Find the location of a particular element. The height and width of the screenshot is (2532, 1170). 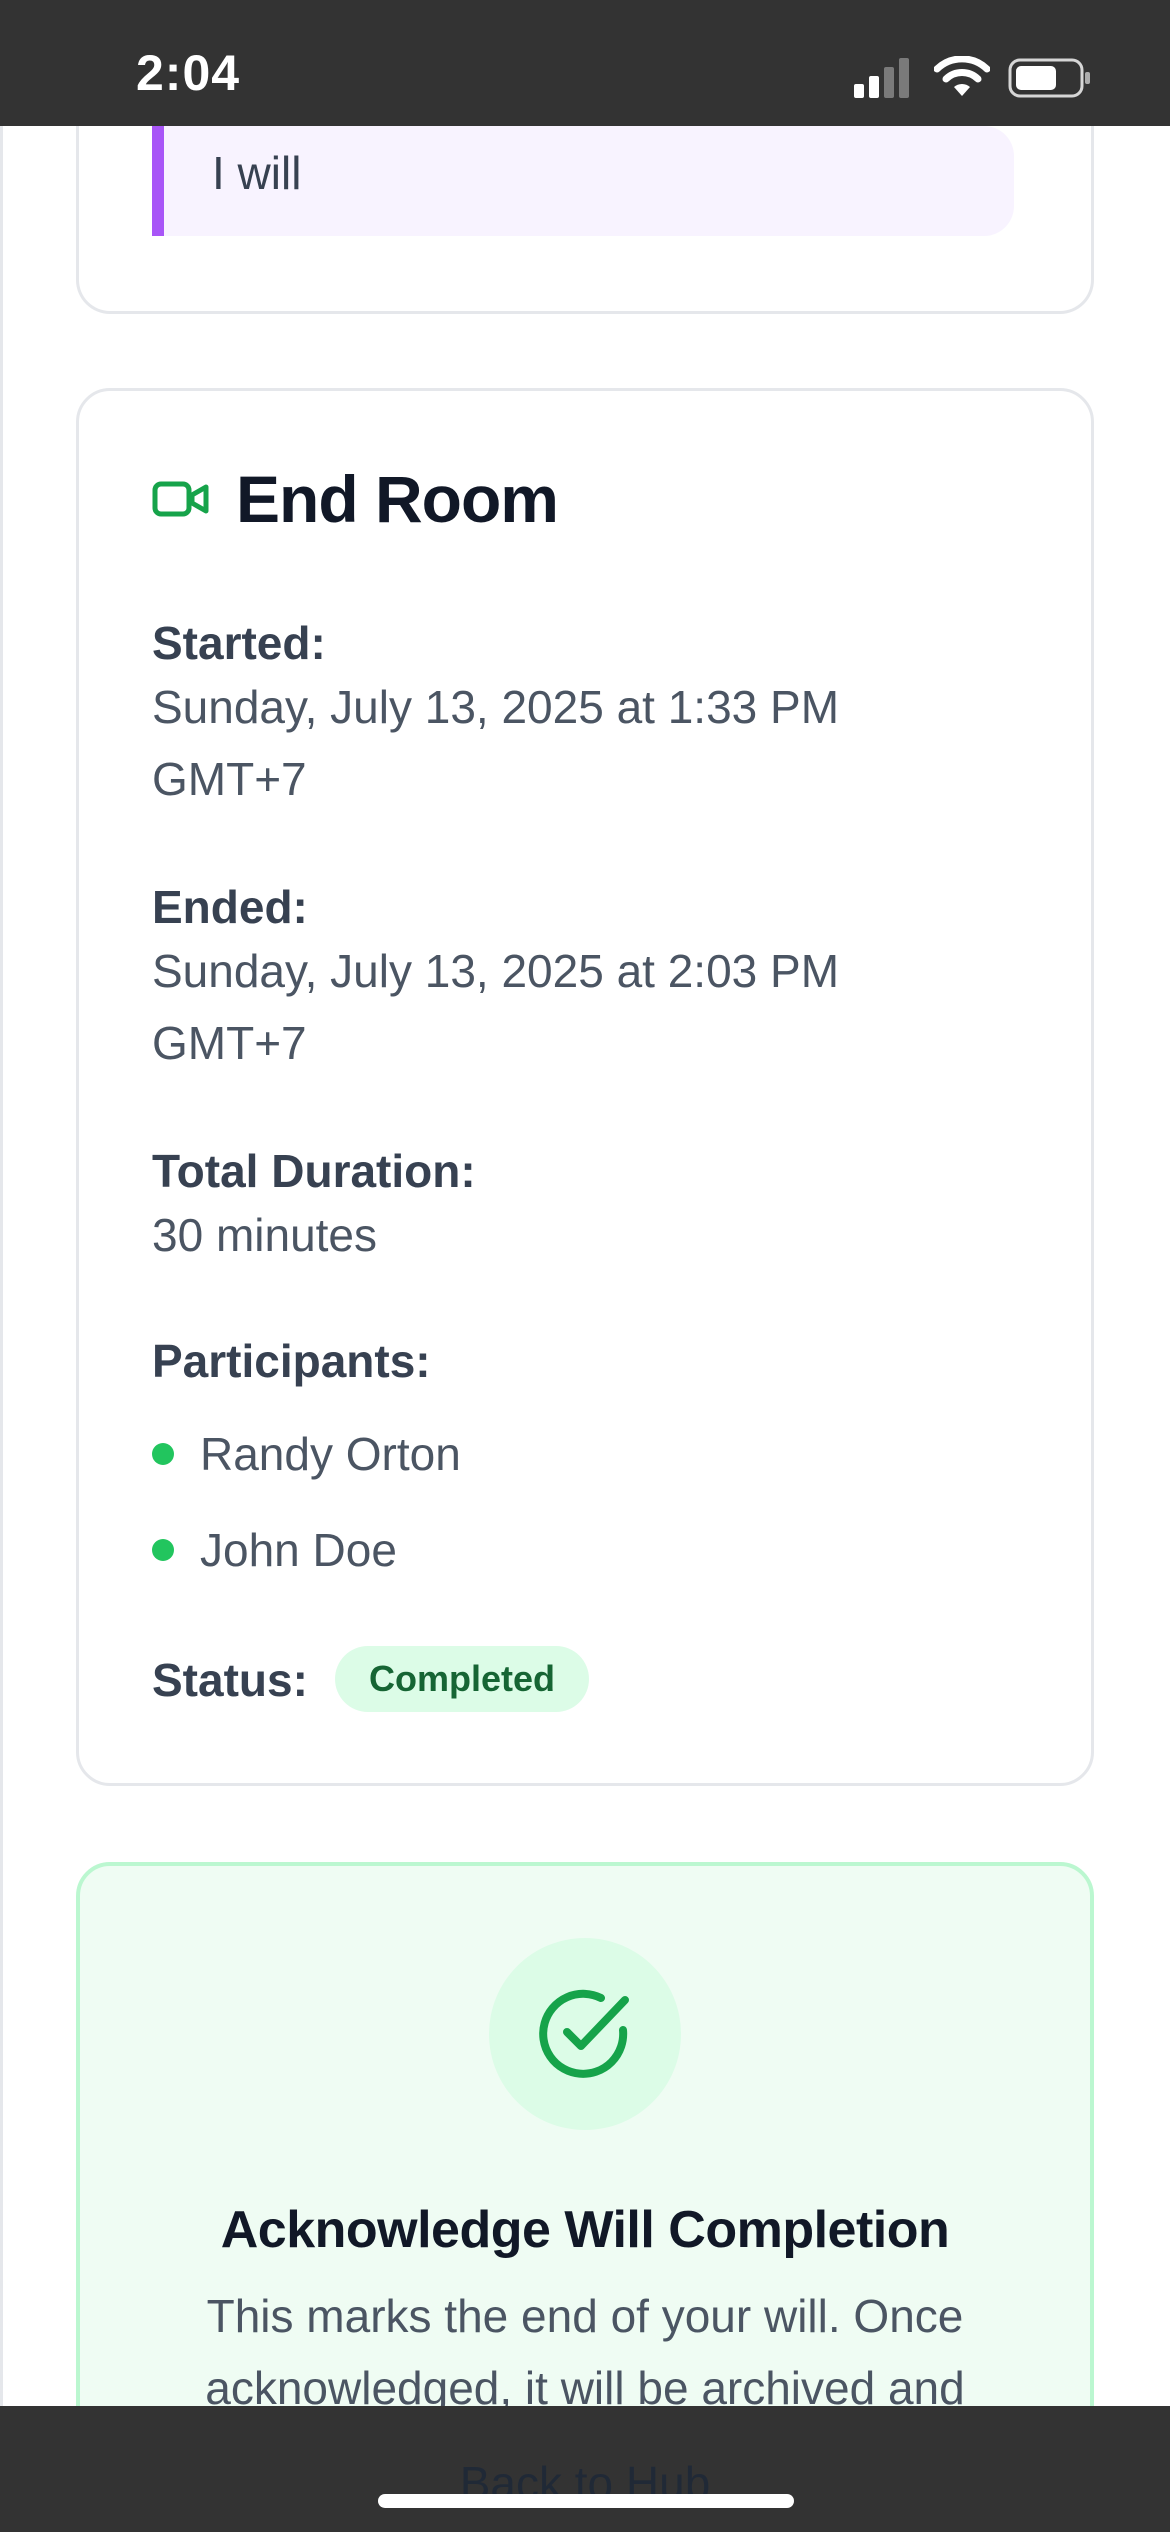

status-label: Status: is located at coordinates (230, 1680).